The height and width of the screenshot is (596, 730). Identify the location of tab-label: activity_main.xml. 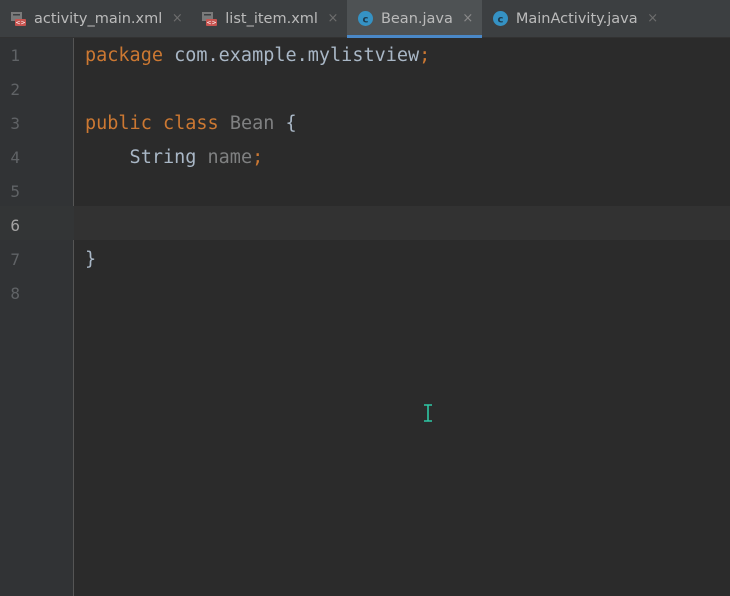
(98, 18).